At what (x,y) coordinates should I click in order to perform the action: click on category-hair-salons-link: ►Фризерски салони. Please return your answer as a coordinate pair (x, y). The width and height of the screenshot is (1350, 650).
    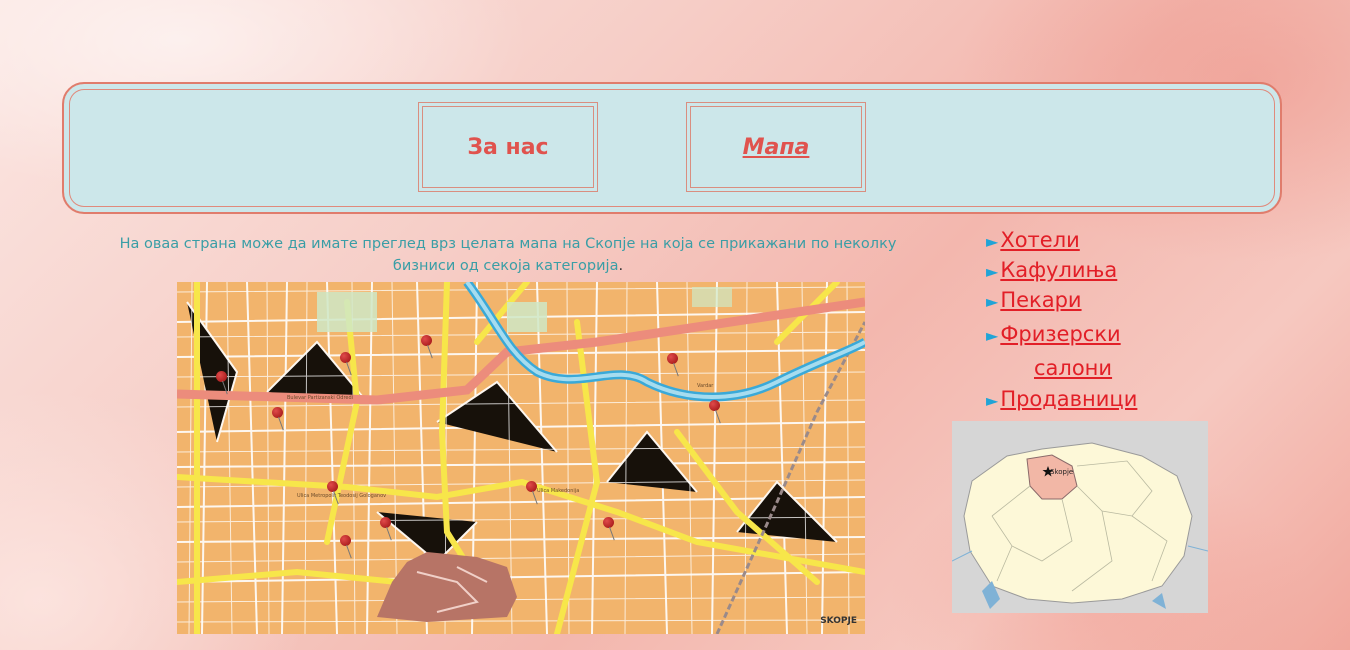
    Looking at the image, I should click on (1086, 351).